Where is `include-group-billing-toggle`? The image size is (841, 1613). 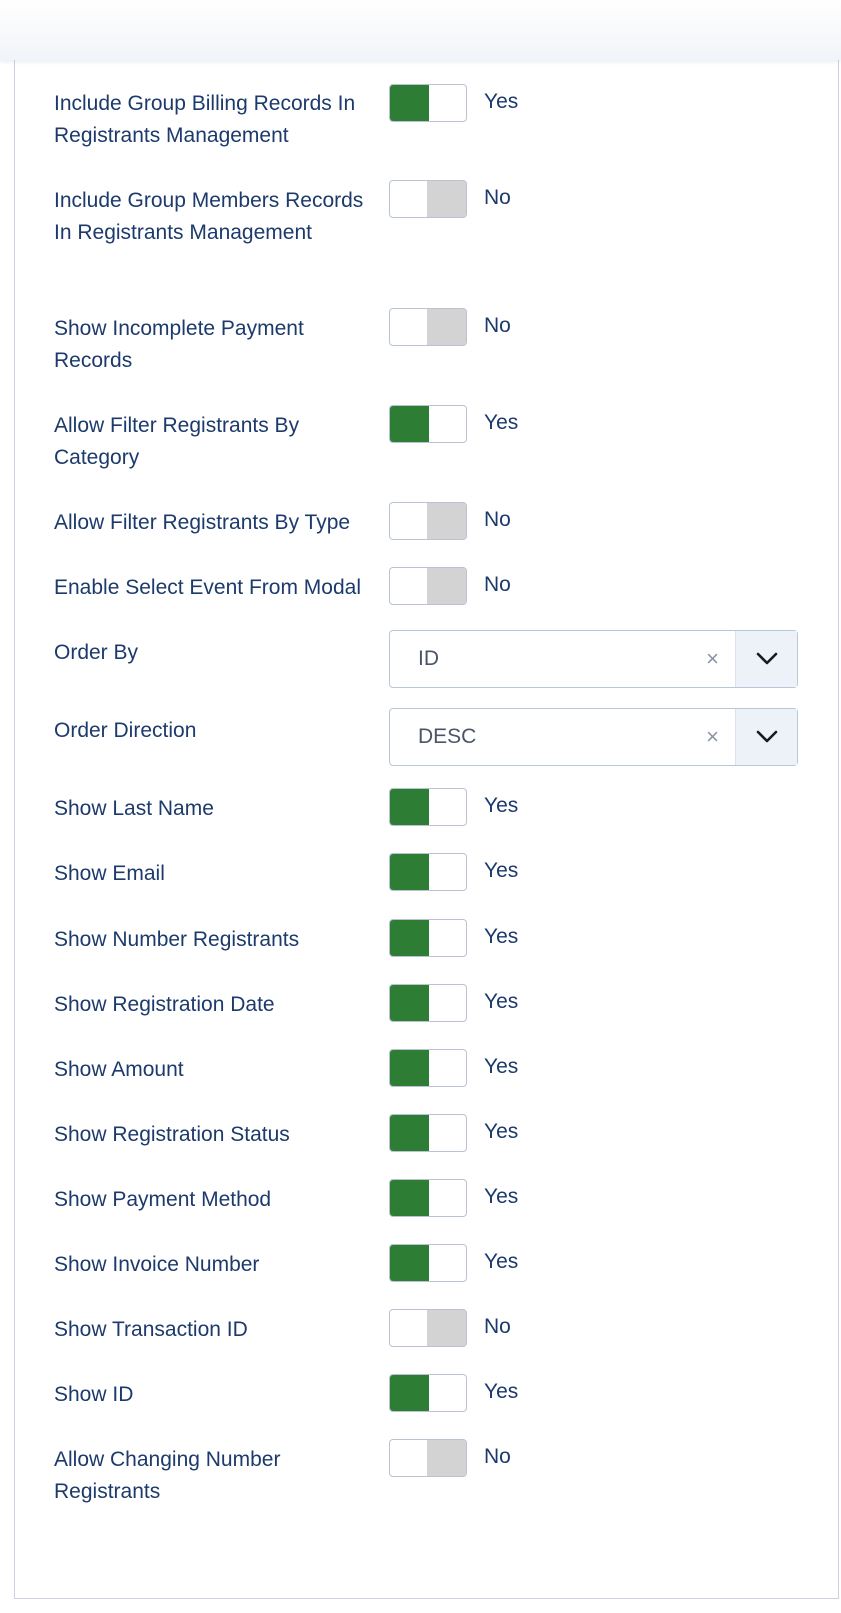
include-group-billing-toggle is located at coordinates (428, 103).